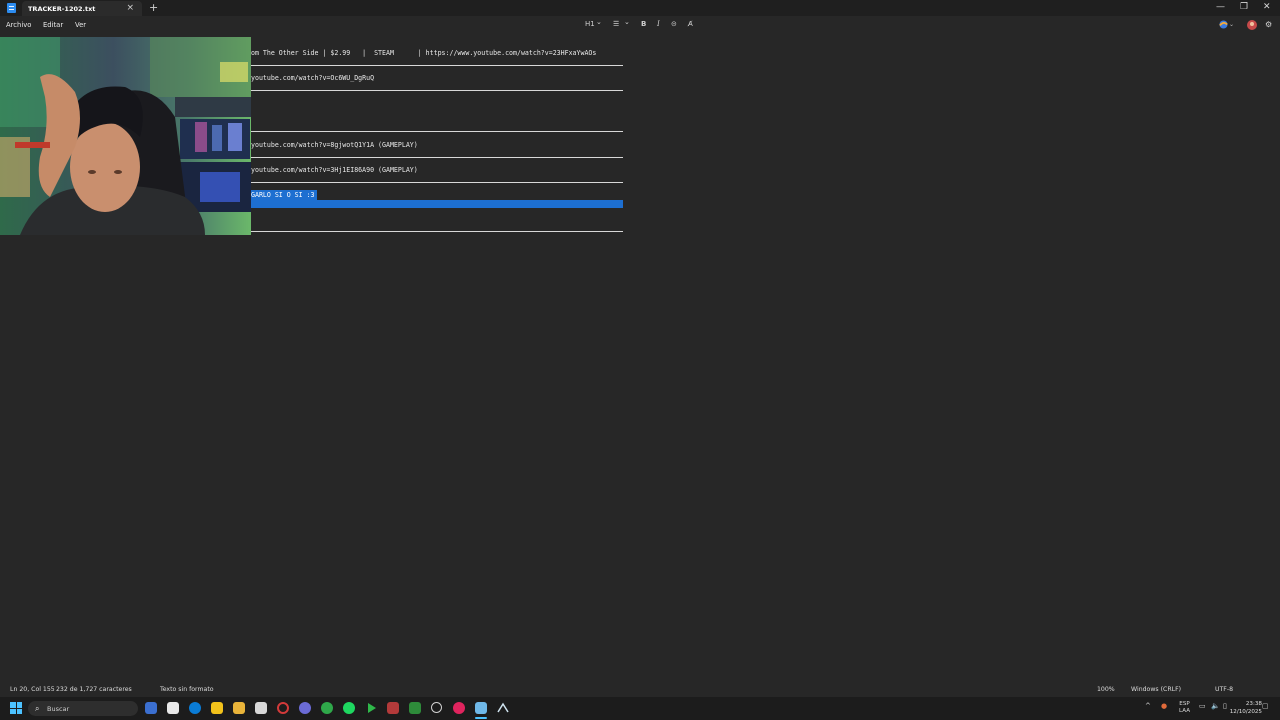 The image size is (1280, 720). What do you see at coordinates (599, 22) in the screenshot?
I see `heading-chevron-icon: ⌄` at bounding box center [599, 22].